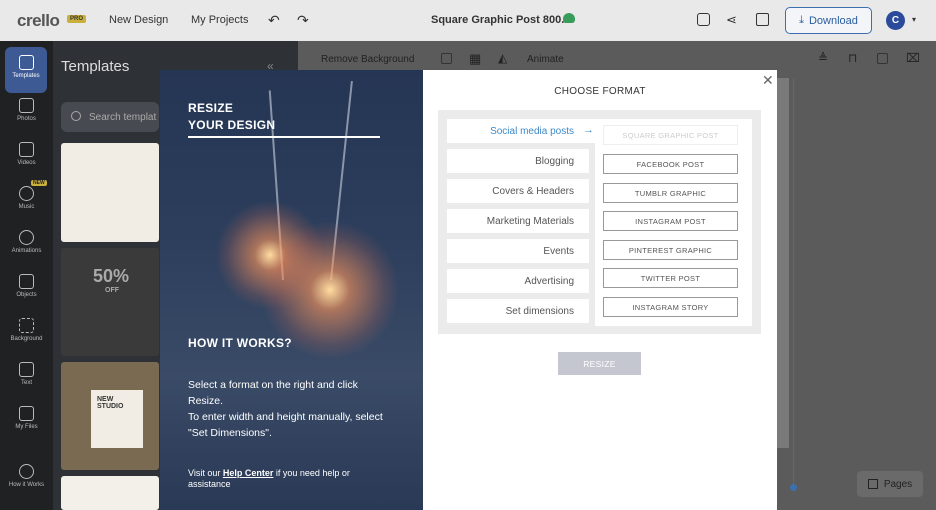 This screenshot has height=510, width=936. What do you see at coordinates (77, 19) in the screenshot?
I see `pro-badge: PRO` at bounding box center [77, 19].